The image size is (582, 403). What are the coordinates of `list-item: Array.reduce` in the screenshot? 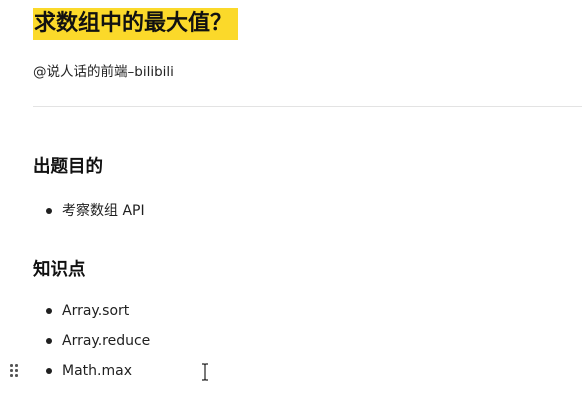 It's located at (91, 345).